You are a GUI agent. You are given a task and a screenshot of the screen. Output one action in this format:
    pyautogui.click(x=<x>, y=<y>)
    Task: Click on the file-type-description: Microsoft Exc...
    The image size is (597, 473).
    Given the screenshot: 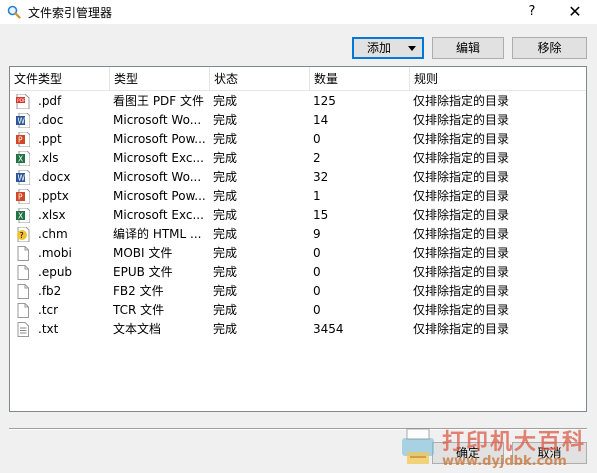 What is the action you would take?
    pyautogui.click(x=158, y=158)
    